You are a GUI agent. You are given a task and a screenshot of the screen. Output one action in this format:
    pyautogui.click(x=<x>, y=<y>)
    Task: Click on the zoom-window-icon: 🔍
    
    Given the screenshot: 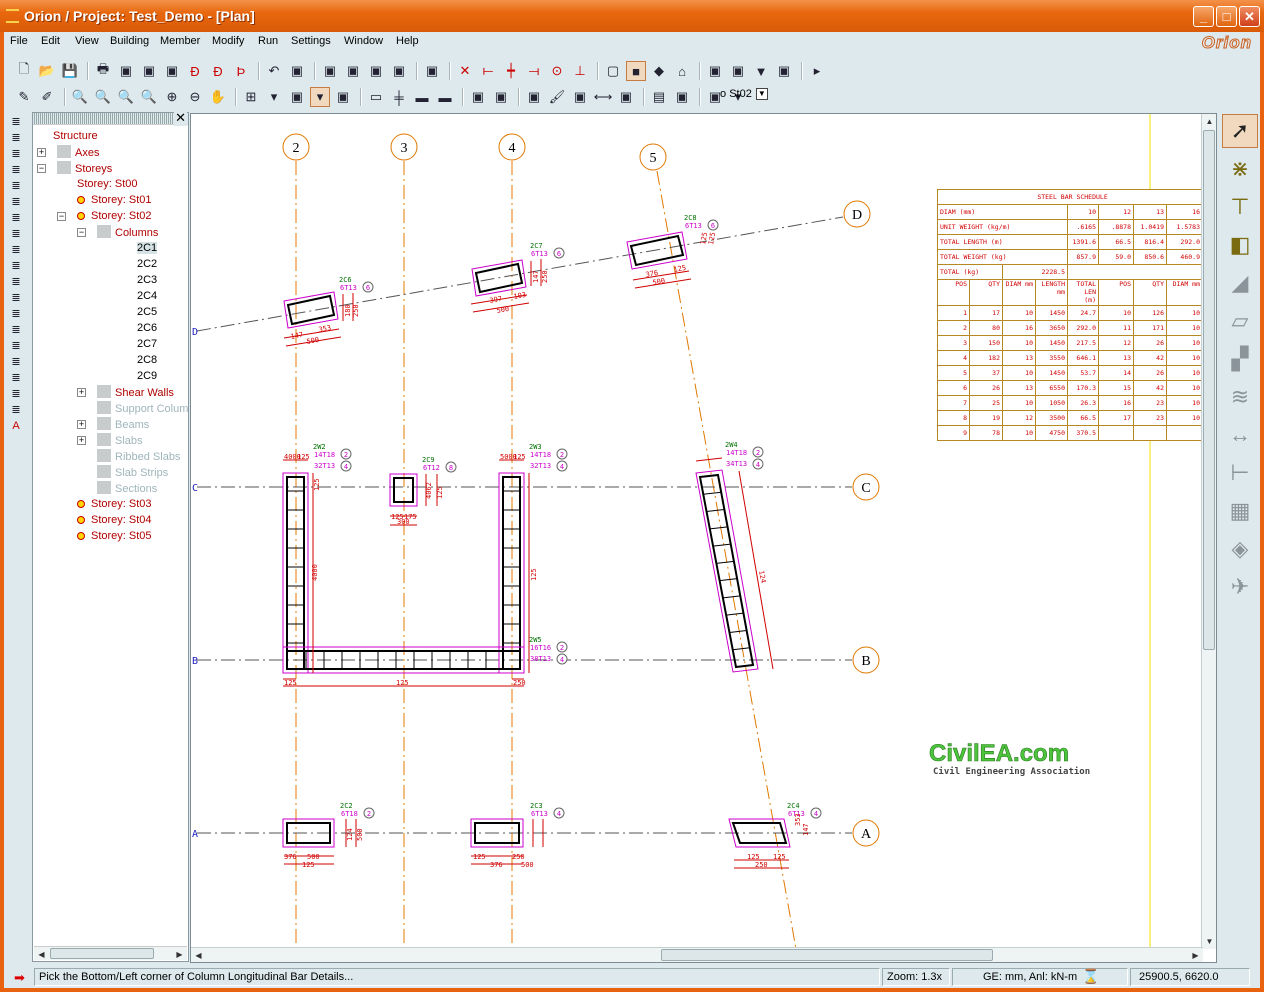 What is the action you would take?
    pyautogui.click(x=80, y=97)
    